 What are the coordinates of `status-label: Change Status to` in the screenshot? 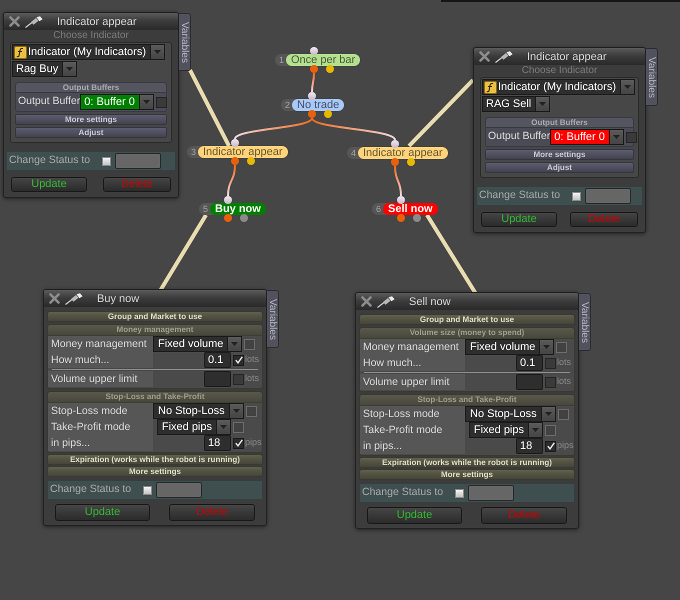 It's located at (91, 490).